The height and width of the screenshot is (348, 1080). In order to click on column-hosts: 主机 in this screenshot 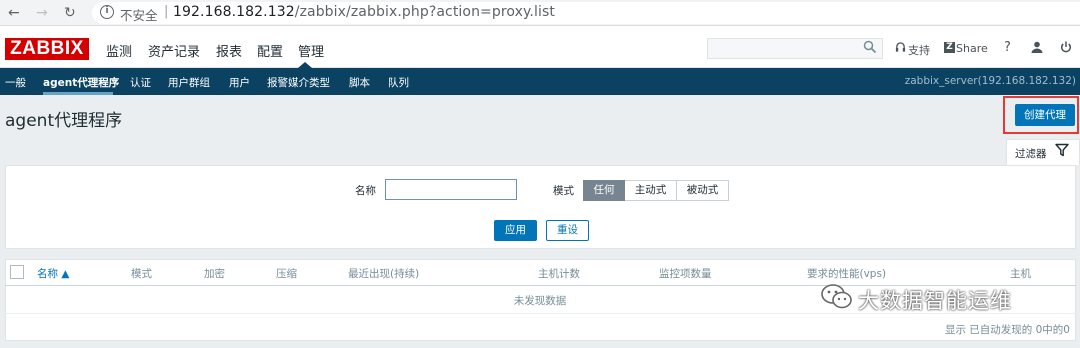, I will do `click(1020, 274)`.